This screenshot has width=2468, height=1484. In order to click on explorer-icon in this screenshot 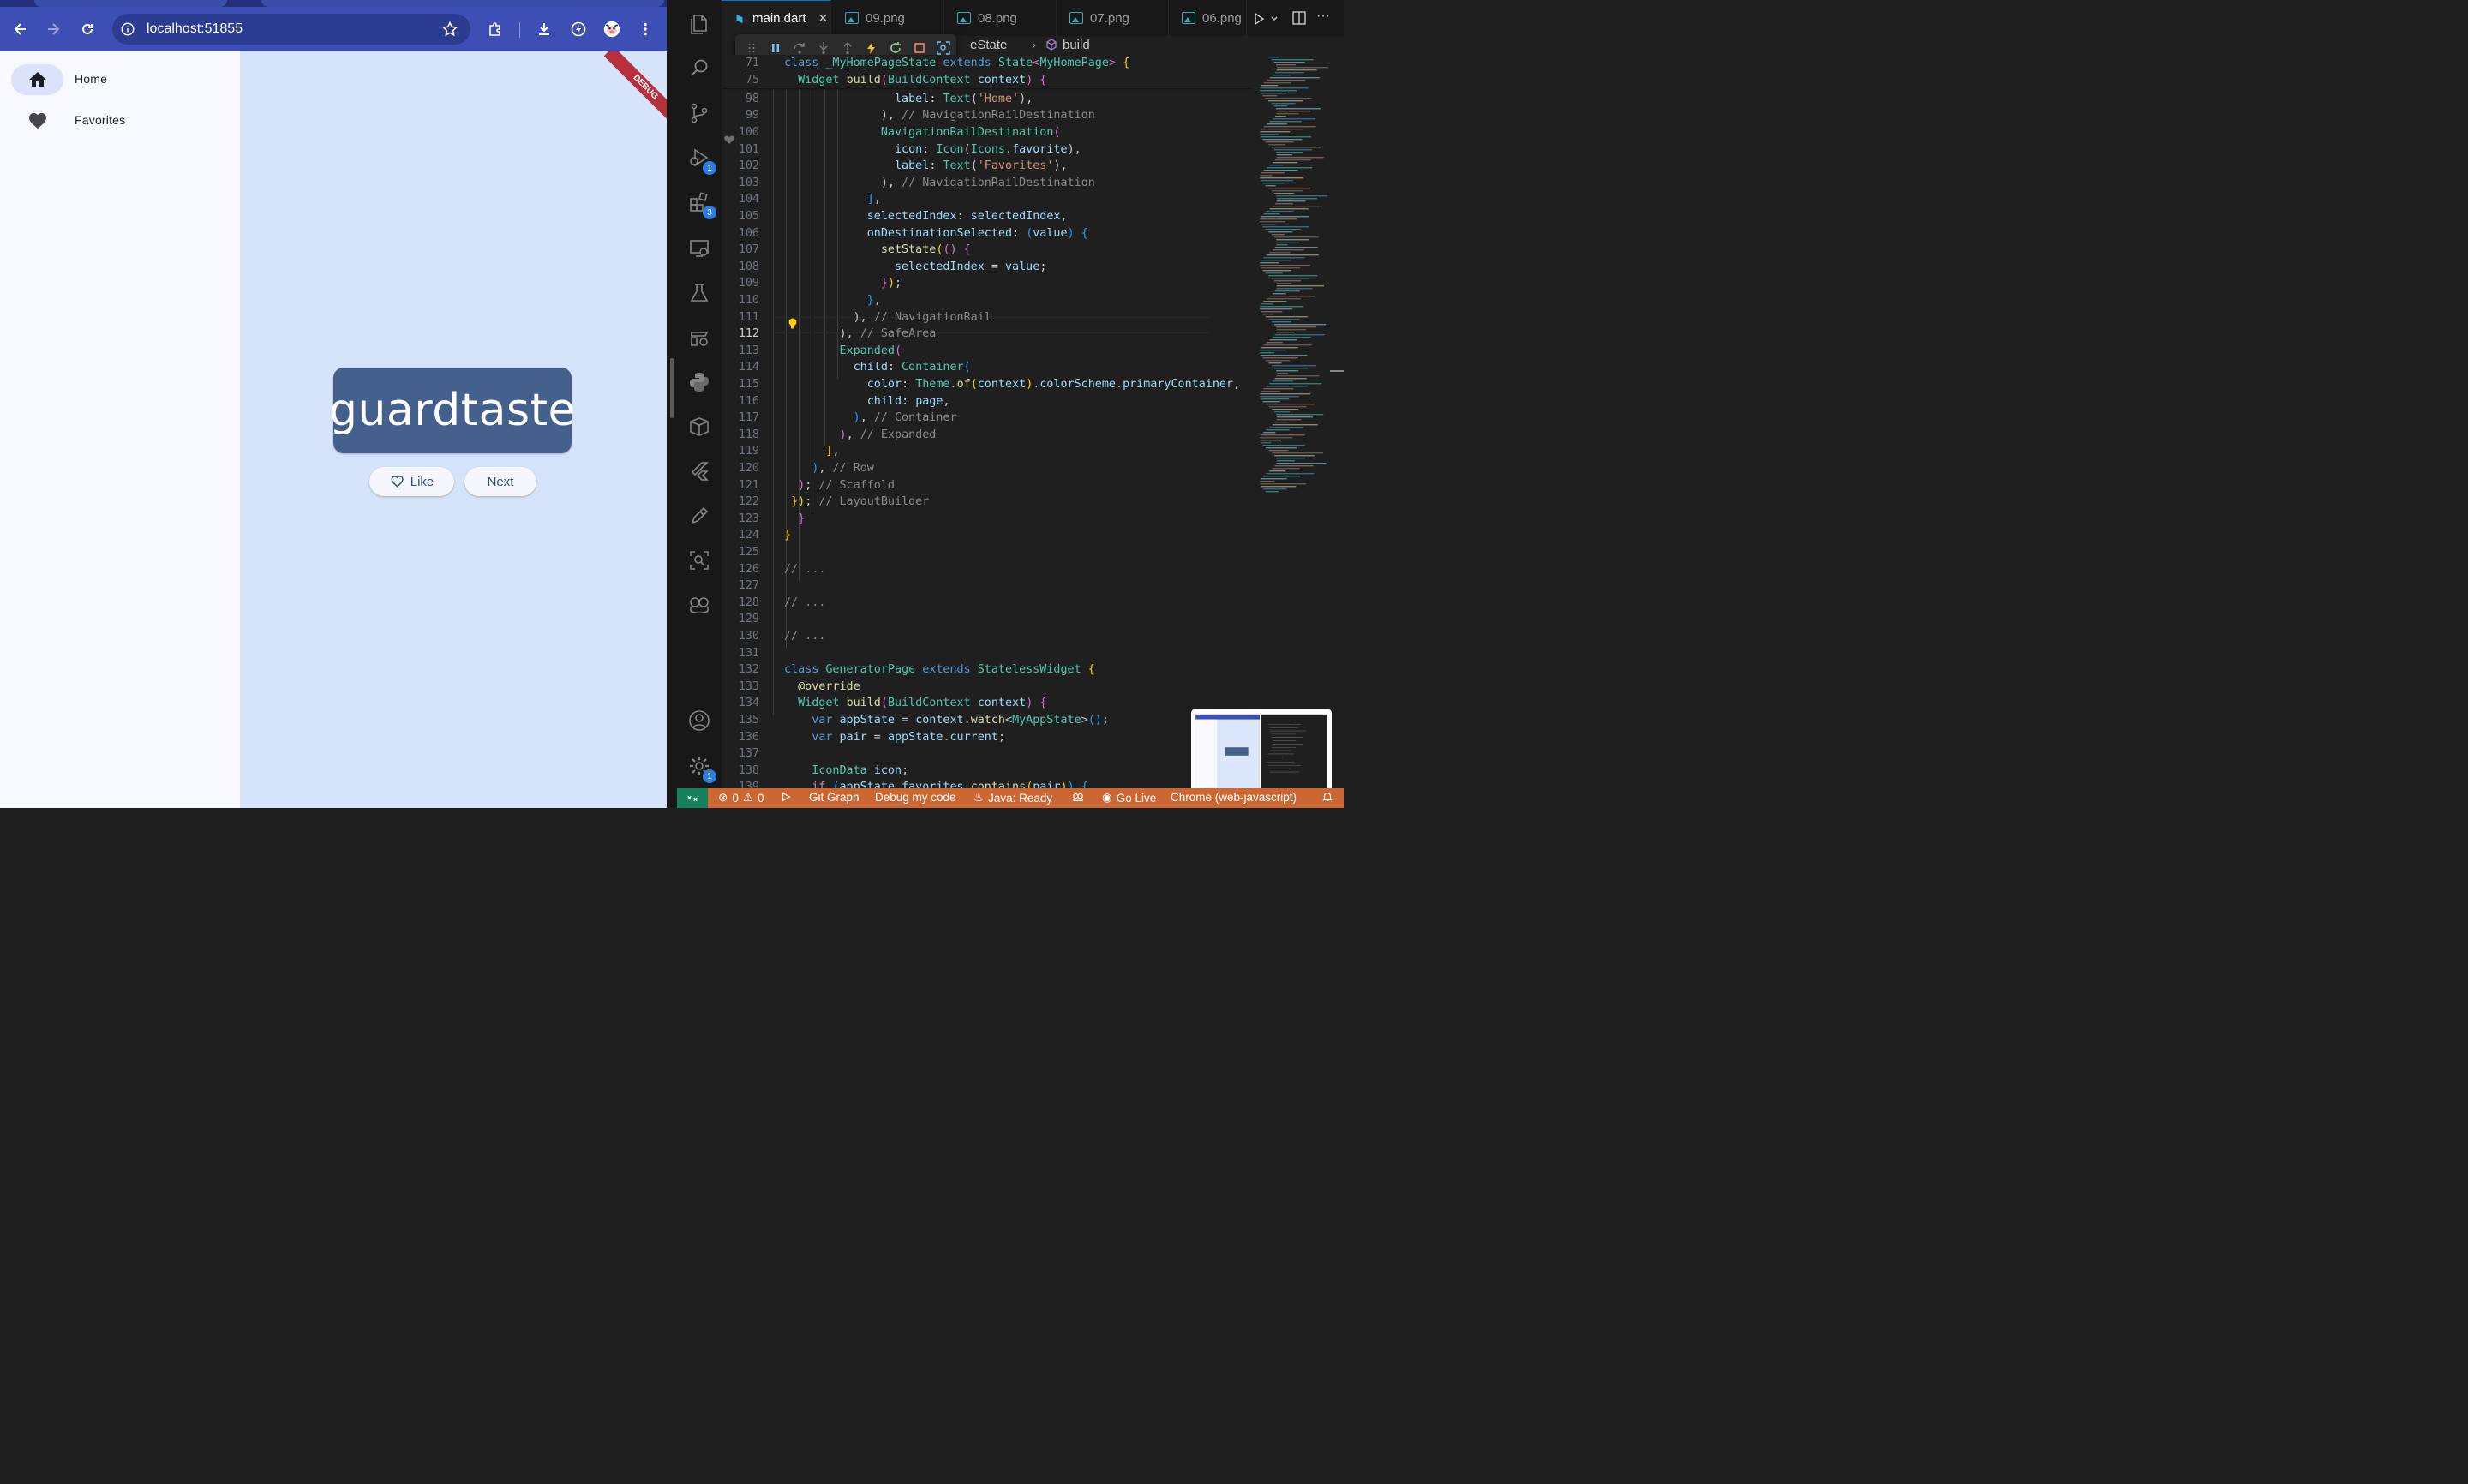, I will do `click(699, 24)`.